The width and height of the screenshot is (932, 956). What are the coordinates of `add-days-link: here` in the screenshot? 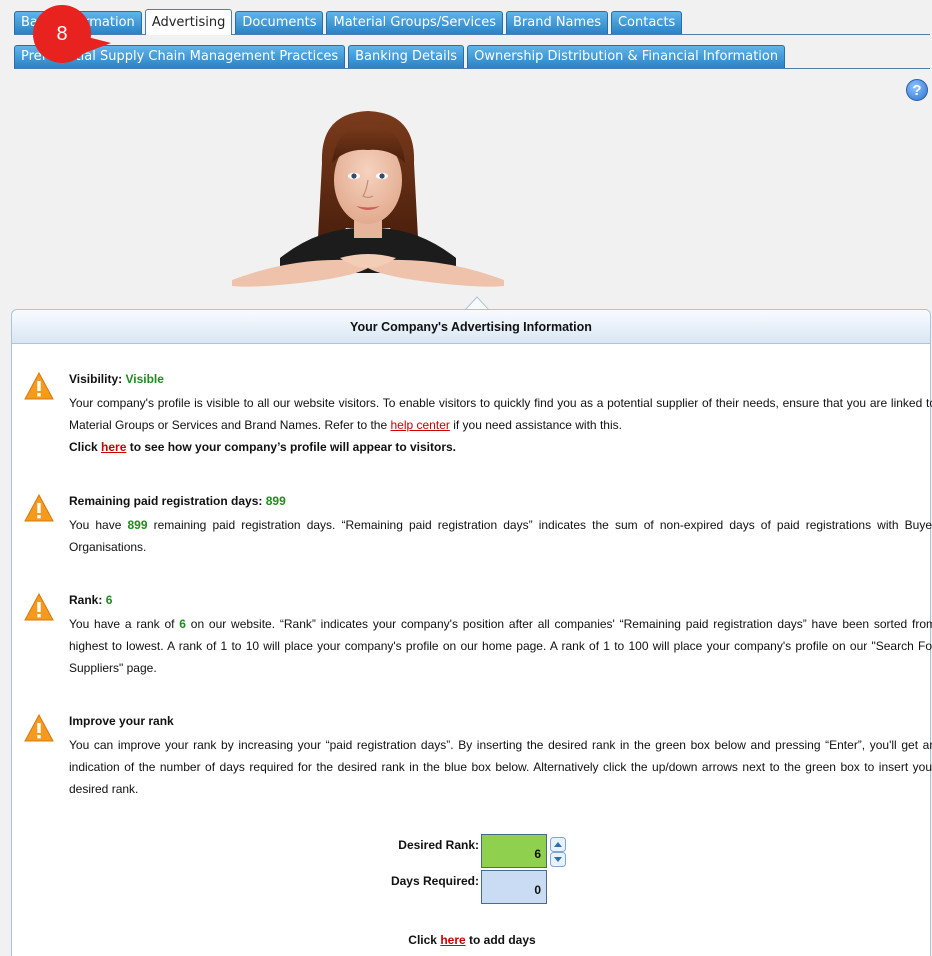 It's located at (452, 940).